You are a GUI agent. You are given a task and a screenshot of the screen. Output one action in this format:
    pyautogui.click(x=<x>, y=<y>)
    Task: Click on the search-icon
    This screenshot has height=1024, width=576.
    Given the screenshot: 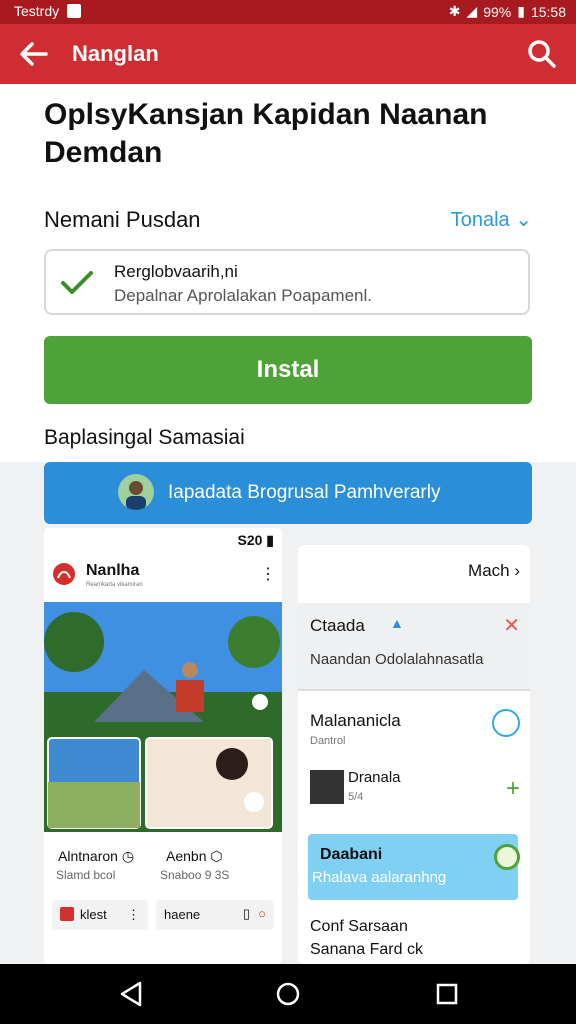 What is the action you would take?
    pyautogui.click(x=542, y=54)
    